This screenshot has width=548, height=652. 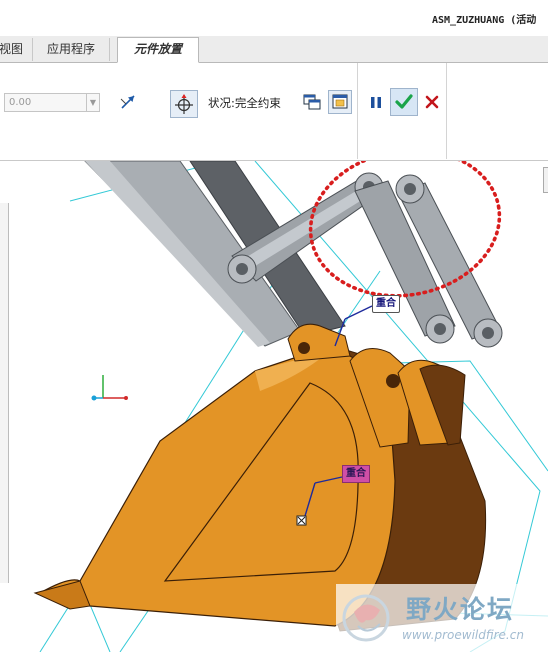 What do you see at coordinates (356, 474) in the screenshot?
I see `constraint-marker-coincident-selected: 重合` at bounding box center [356, 474].